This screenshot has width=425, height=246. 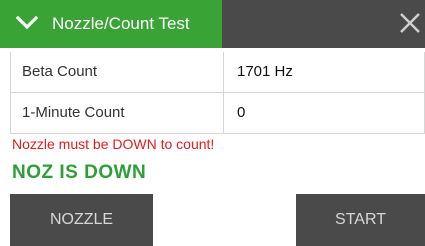 I want to click on beta-count-value: 1701 Hz, so click(x=265, y=71).